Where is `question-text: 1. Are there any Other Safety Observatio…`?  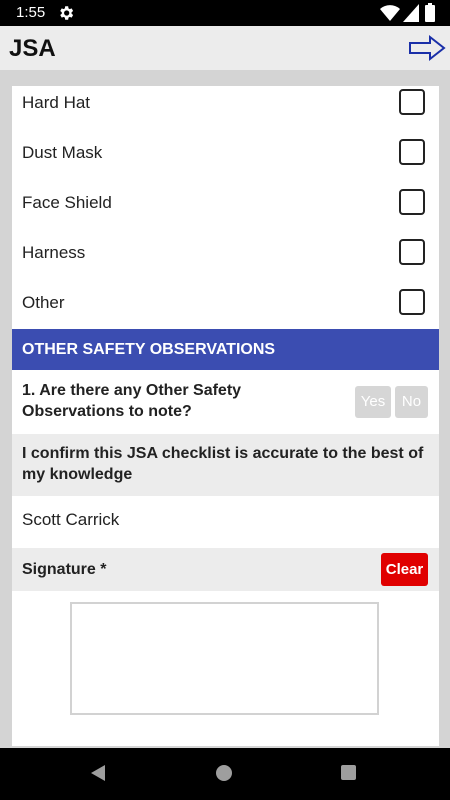 question-text: 1. Are there any Other Safety Observatio… is located at coordinates (132, 401).